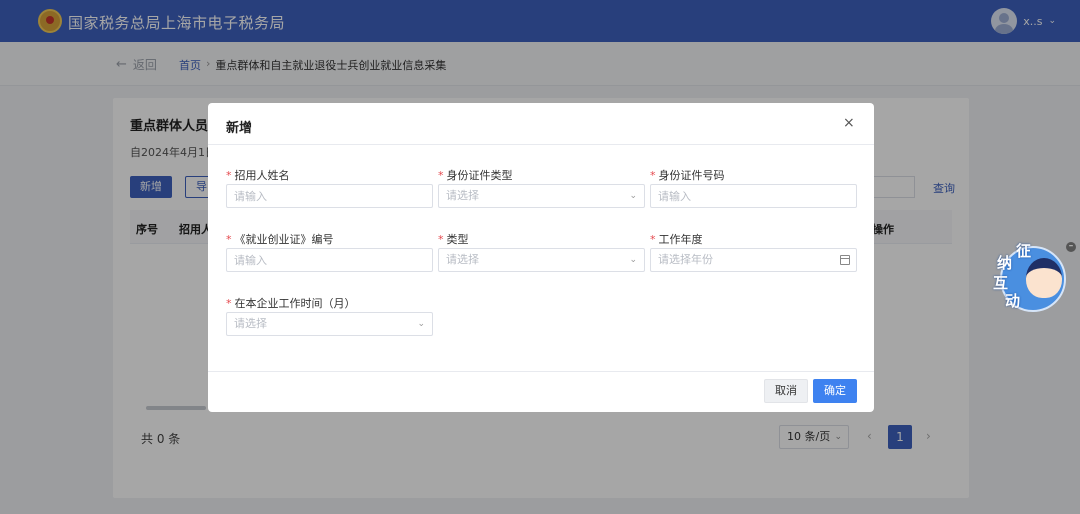  I want to click on cancel-button: 取消, so click(786, 391).